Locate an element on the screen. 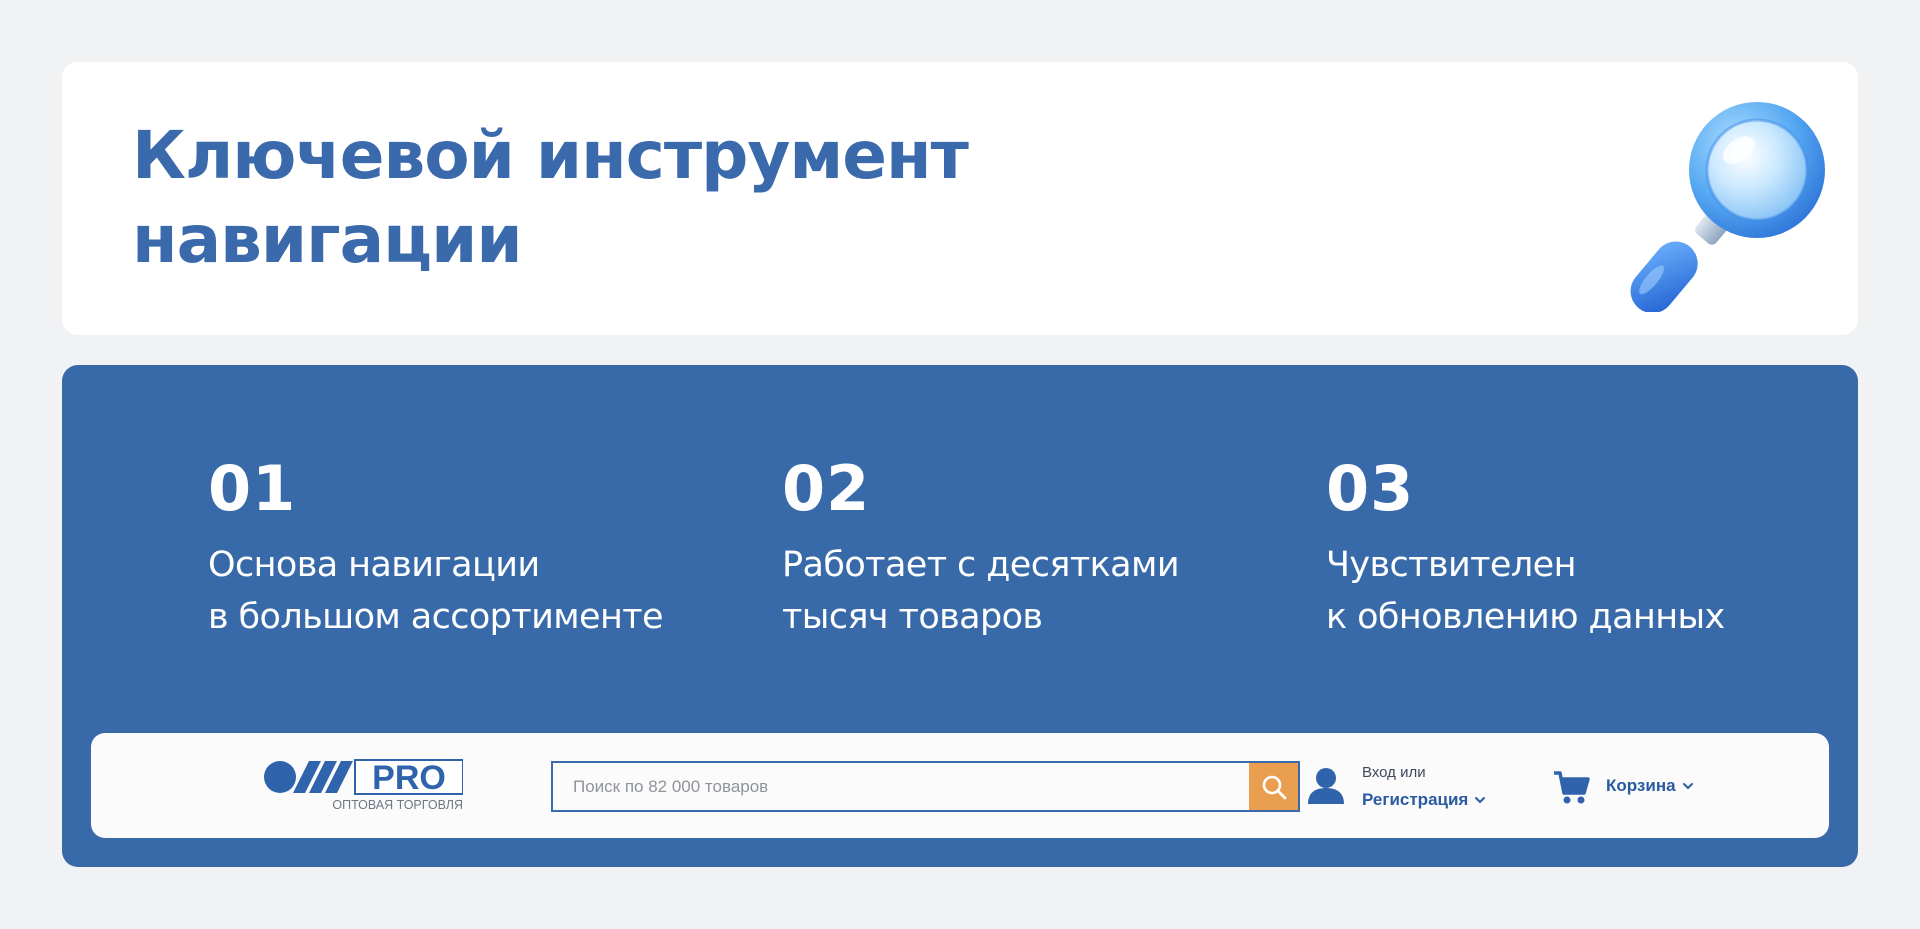 The image size is (1920, 929). feature-number: 01 is located at coordinates (252, 488).